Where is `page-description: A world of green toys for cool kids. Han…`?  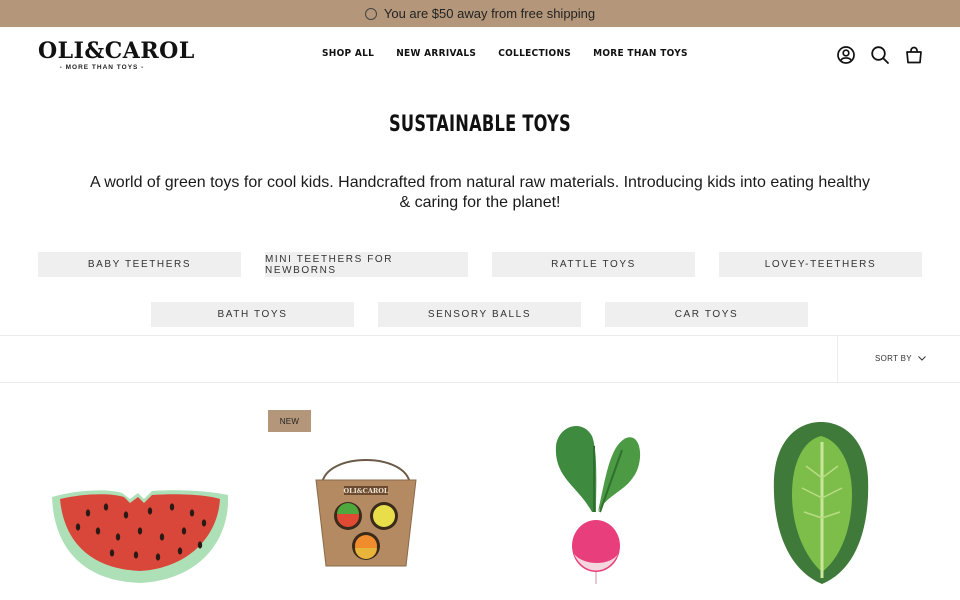
page-description: A world of green toys for cool kids. Han… is located at coordinates (480, 192).